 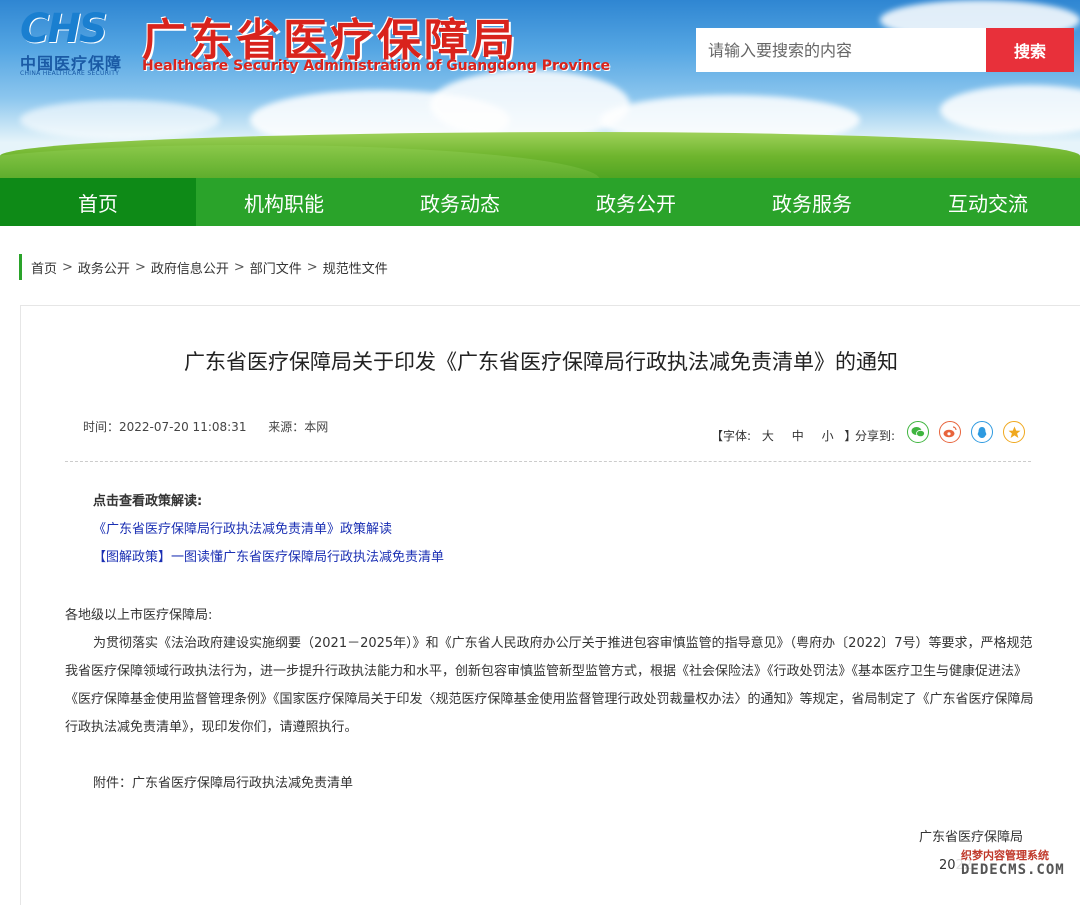 I want to click on breadcrumb: 首页 > 政务公开 > 政府信息公开 > 部门文件 > 规范性文件, so click(x=203, y=267).